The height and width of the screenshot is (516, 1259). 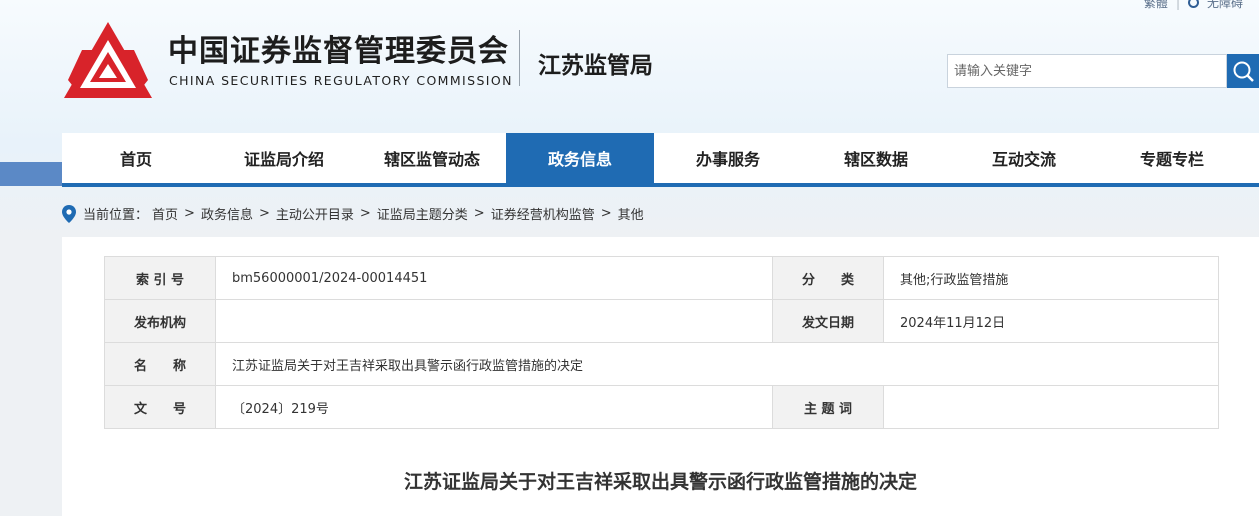 I want to click on main-nav: 首页 证监局介绍 辖区监管动态 政务信息 办事服务 辖区数据 互动交流 专题专栏, so click(x=660, y=160).